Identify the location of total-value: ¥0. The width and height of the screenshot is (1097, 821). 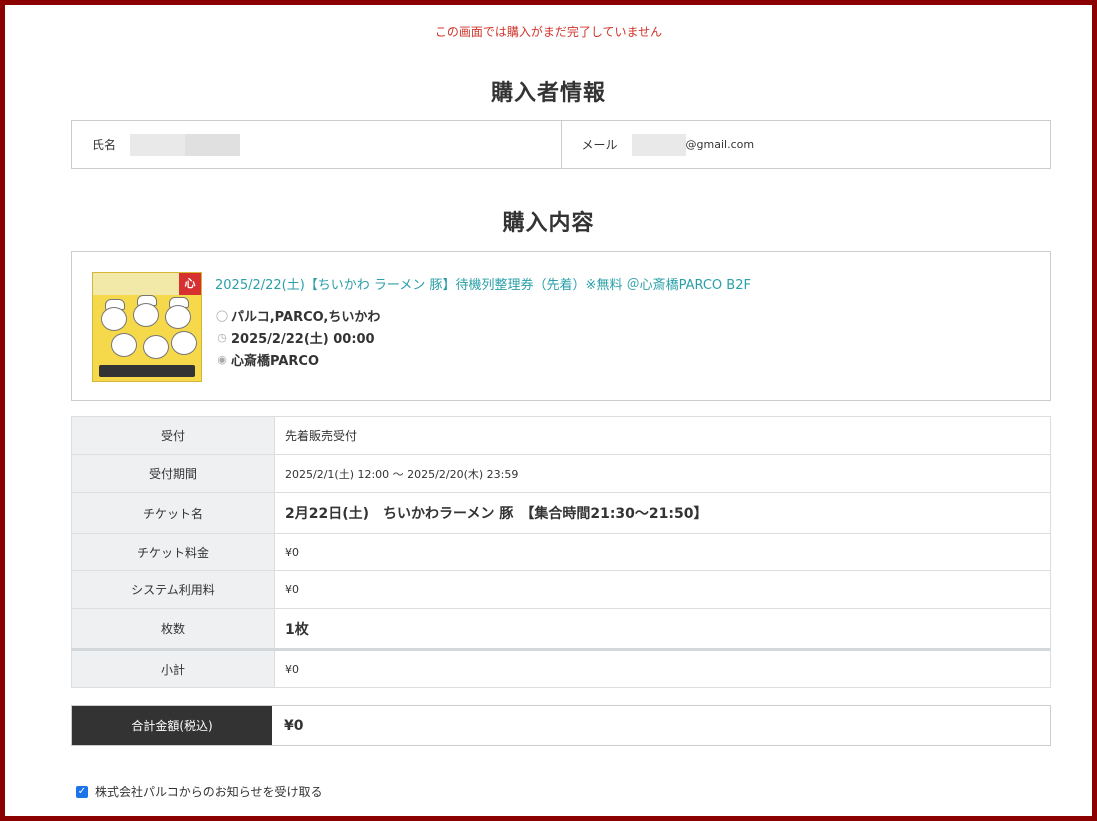
(294, 725).